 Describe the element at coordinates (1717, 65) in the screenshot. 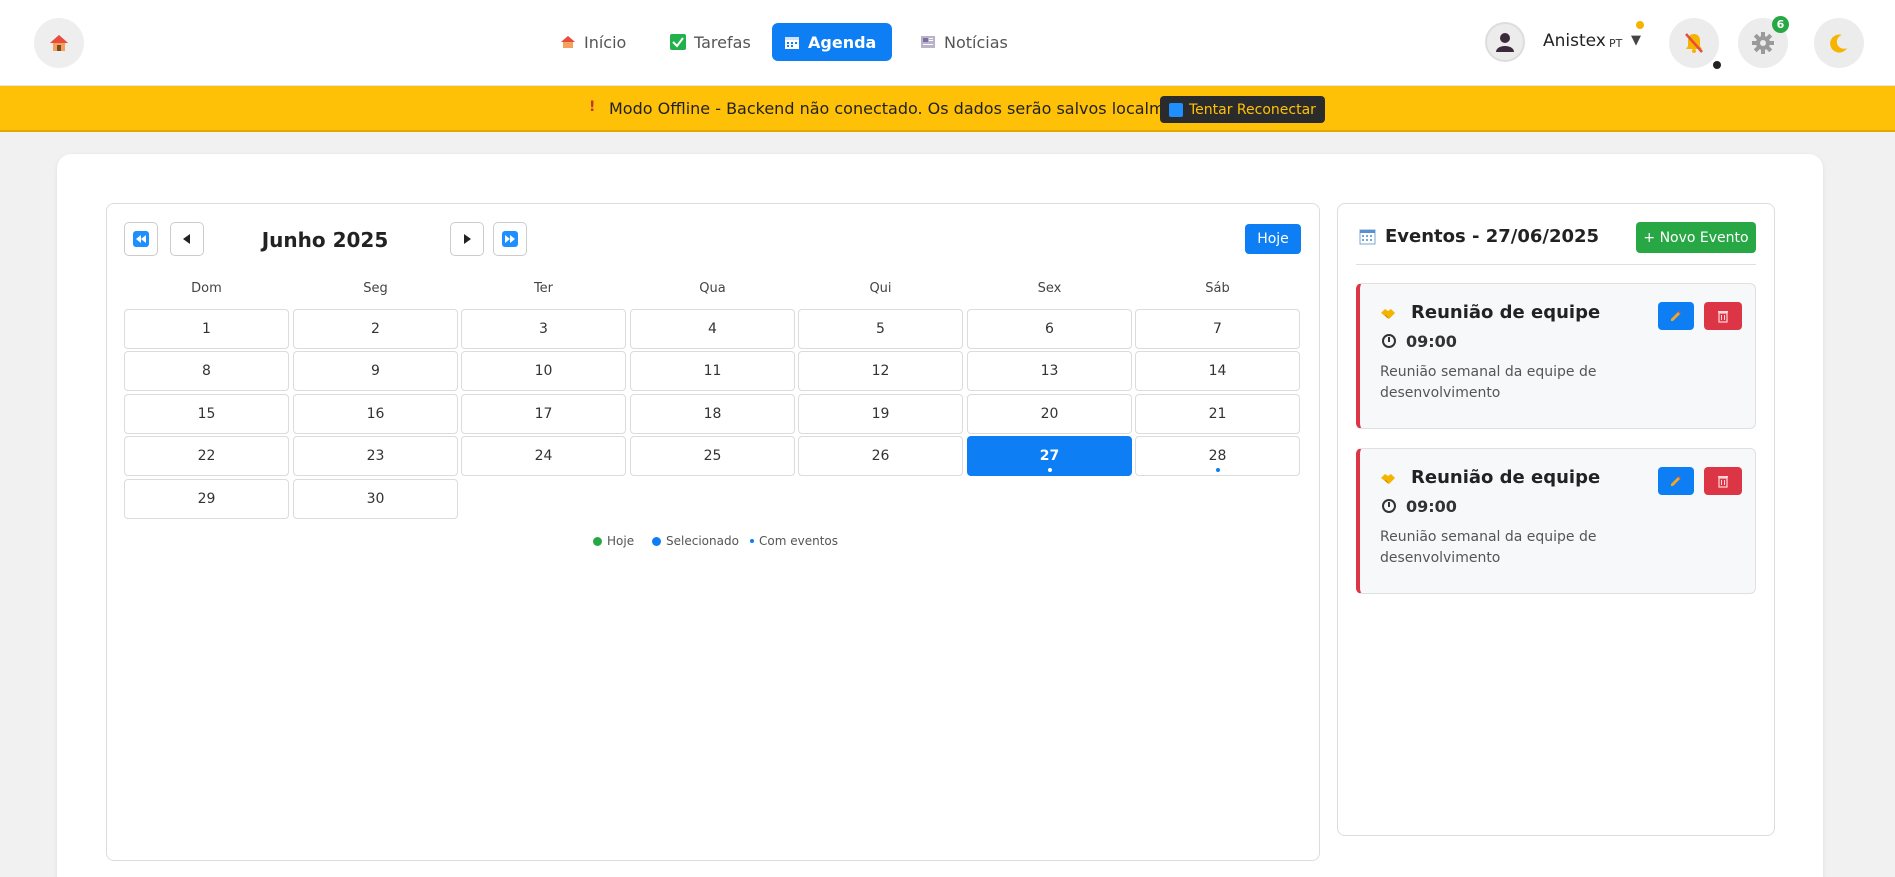

I see `notification-dot` at that location.